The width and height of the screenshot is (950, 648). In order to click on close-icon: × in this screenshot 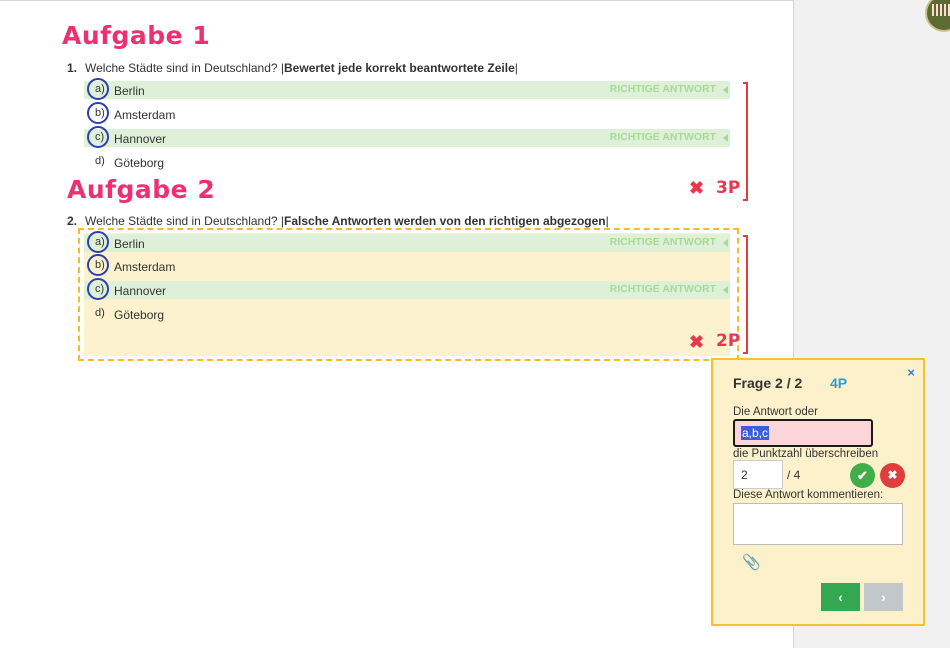, I will do `click(911, 372)`.